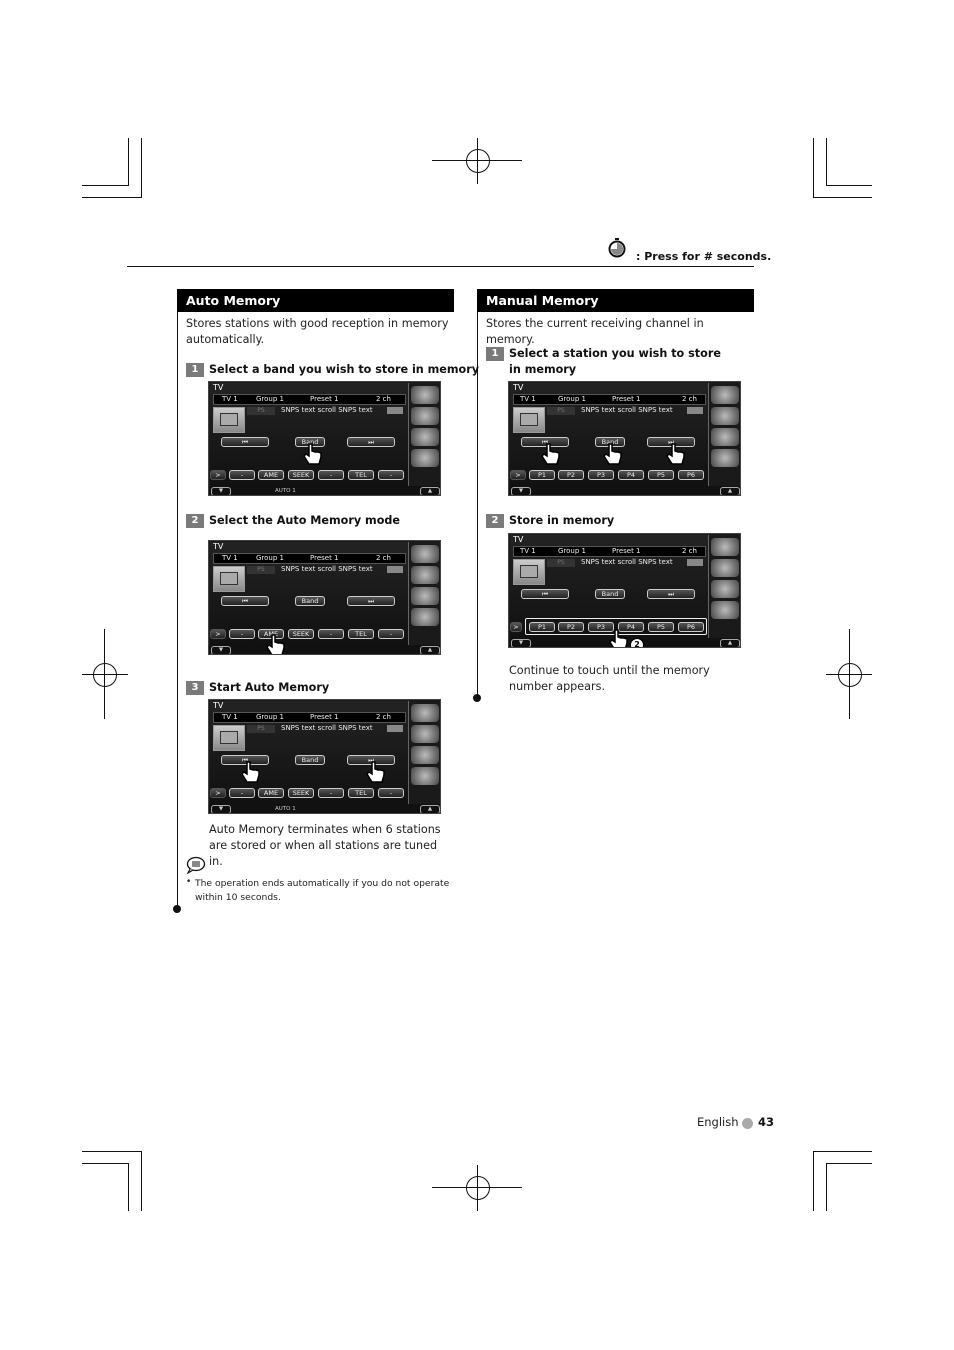 This screenshot has width=954, height=1350. I want to click on preset-button-p4: P4, so click(631, 475).